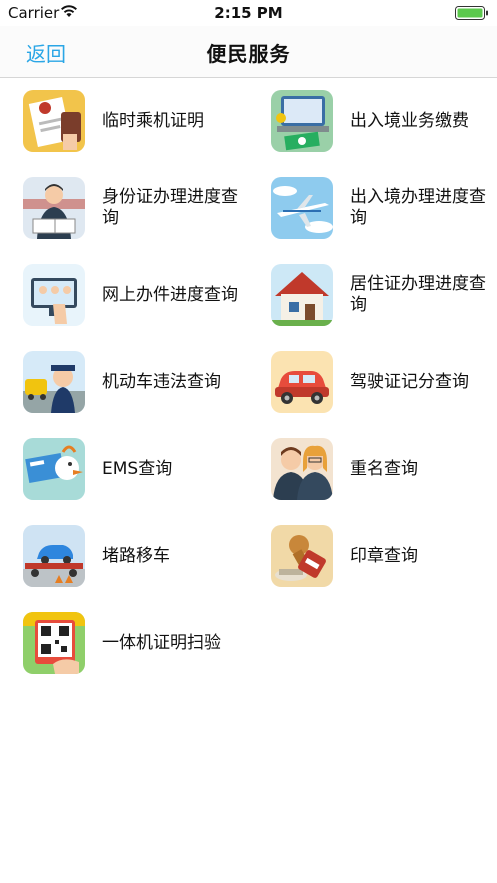 The width and height of the screenshot is (497, 883). I want to click on service-item-id-card-progress: 身份证办理进度查询, so click(143, 217).